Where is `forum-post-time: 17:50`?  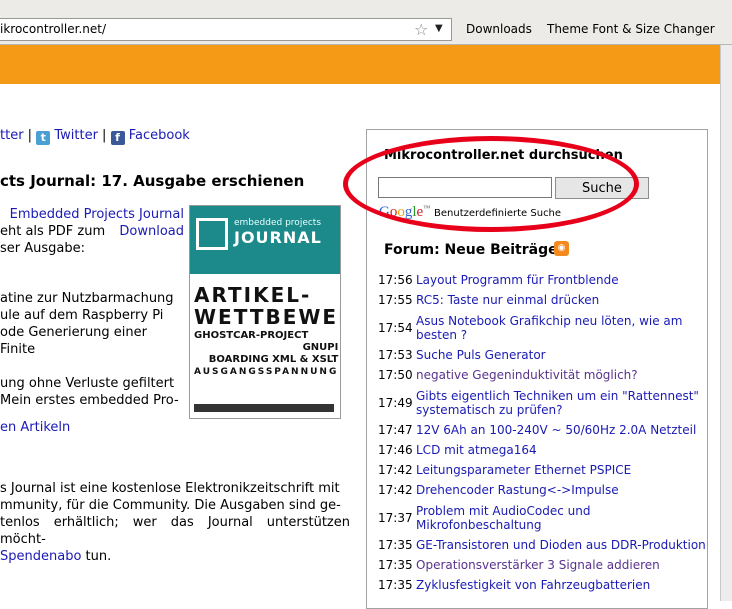 forum-post-time: 17:50 is located at coordinates (395, 375).